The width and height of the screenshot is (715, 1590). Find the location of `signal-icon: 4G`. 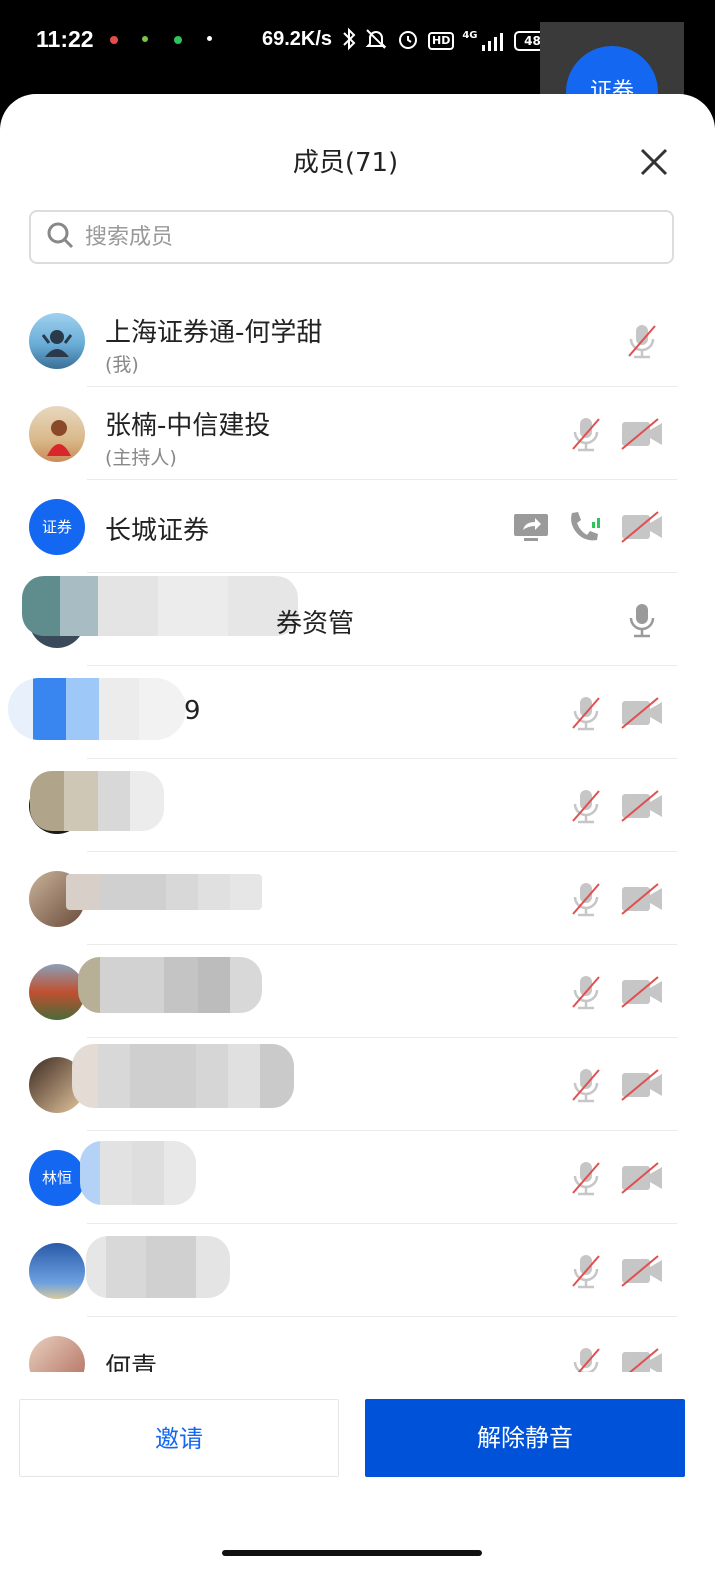

signal-icon: 4G is located at coordinates (483, 41).